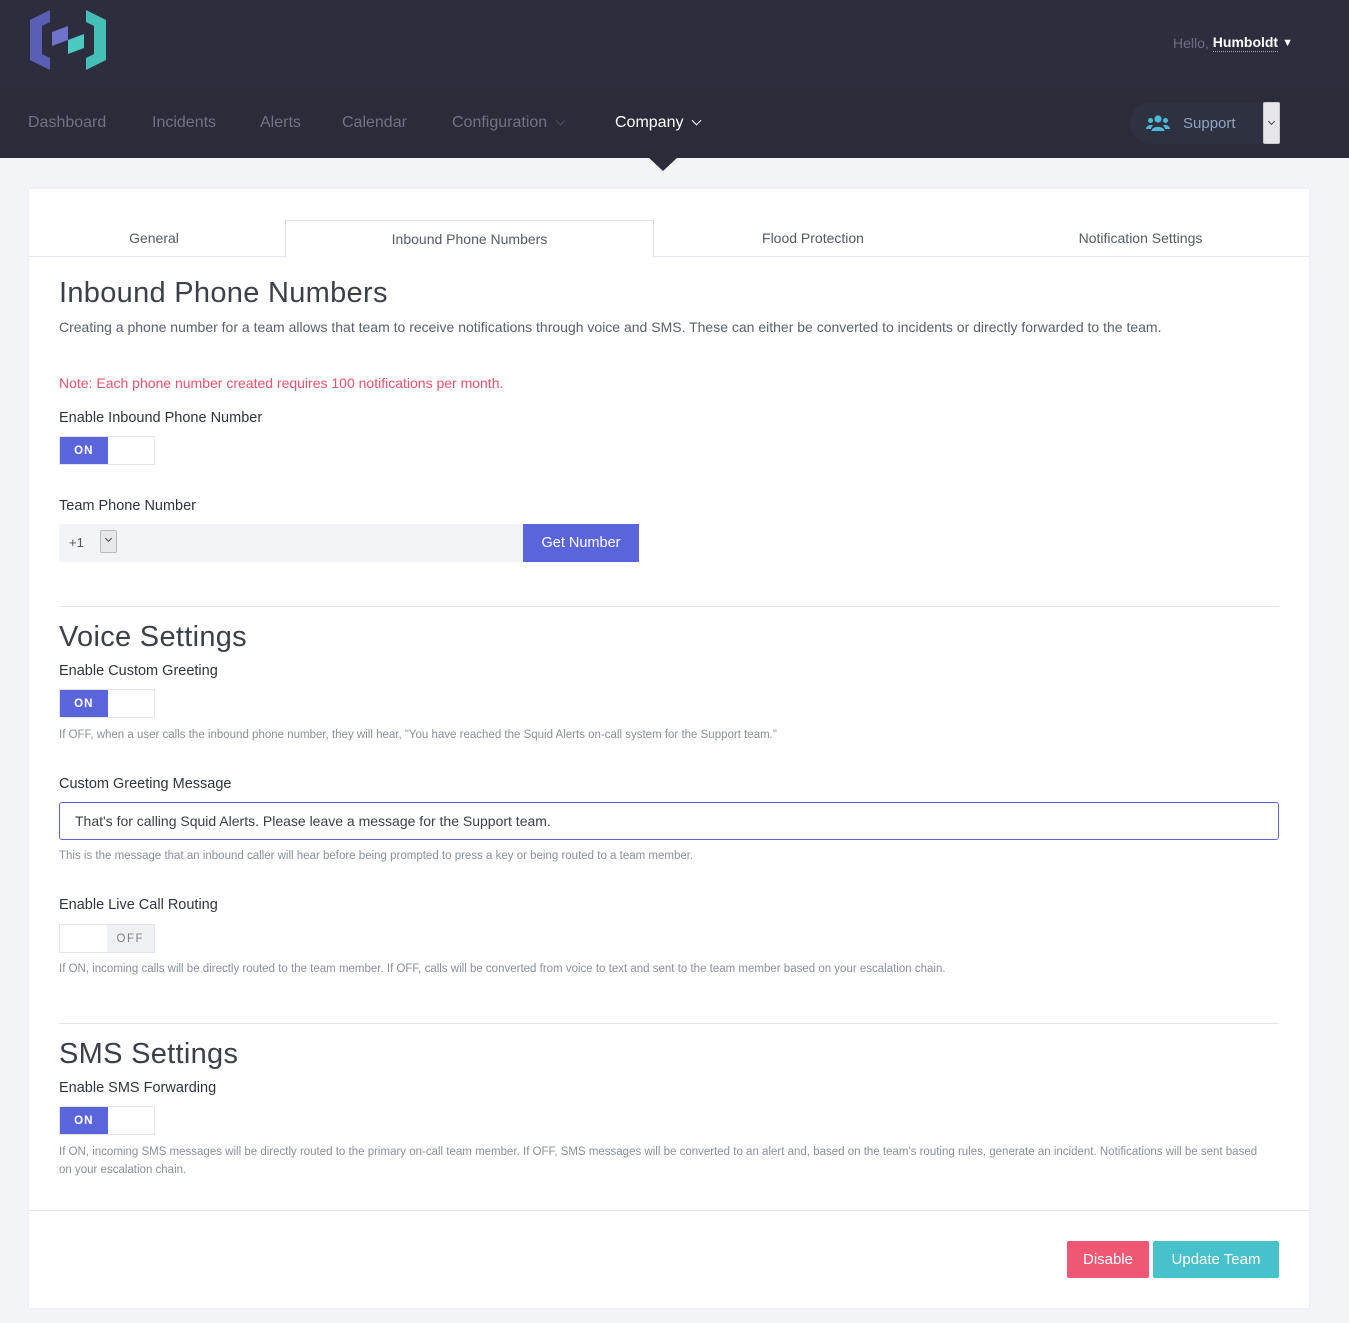 This screenshot has height=1323, width=1349. I want to click on nav-company-label: Company, so click(649, 122).